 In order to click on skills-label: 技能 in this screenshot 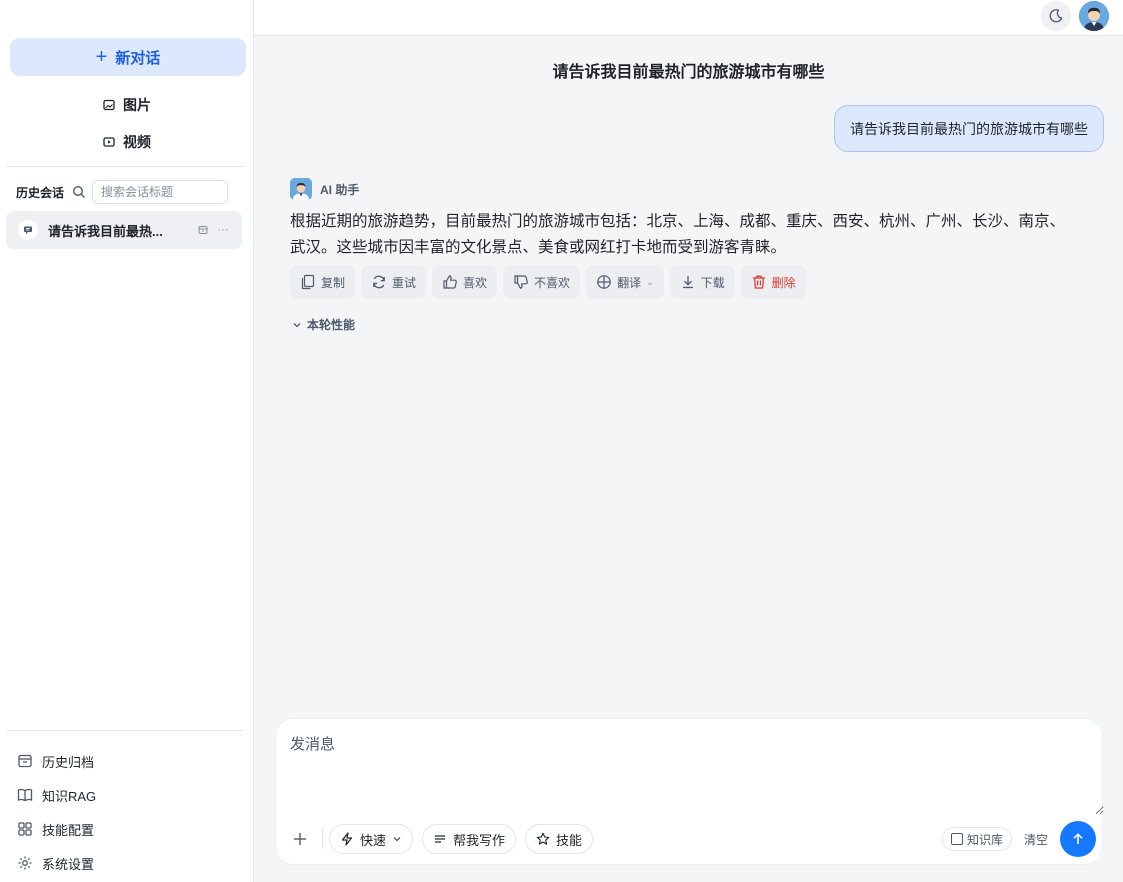, I will do `click(569, 840)`.